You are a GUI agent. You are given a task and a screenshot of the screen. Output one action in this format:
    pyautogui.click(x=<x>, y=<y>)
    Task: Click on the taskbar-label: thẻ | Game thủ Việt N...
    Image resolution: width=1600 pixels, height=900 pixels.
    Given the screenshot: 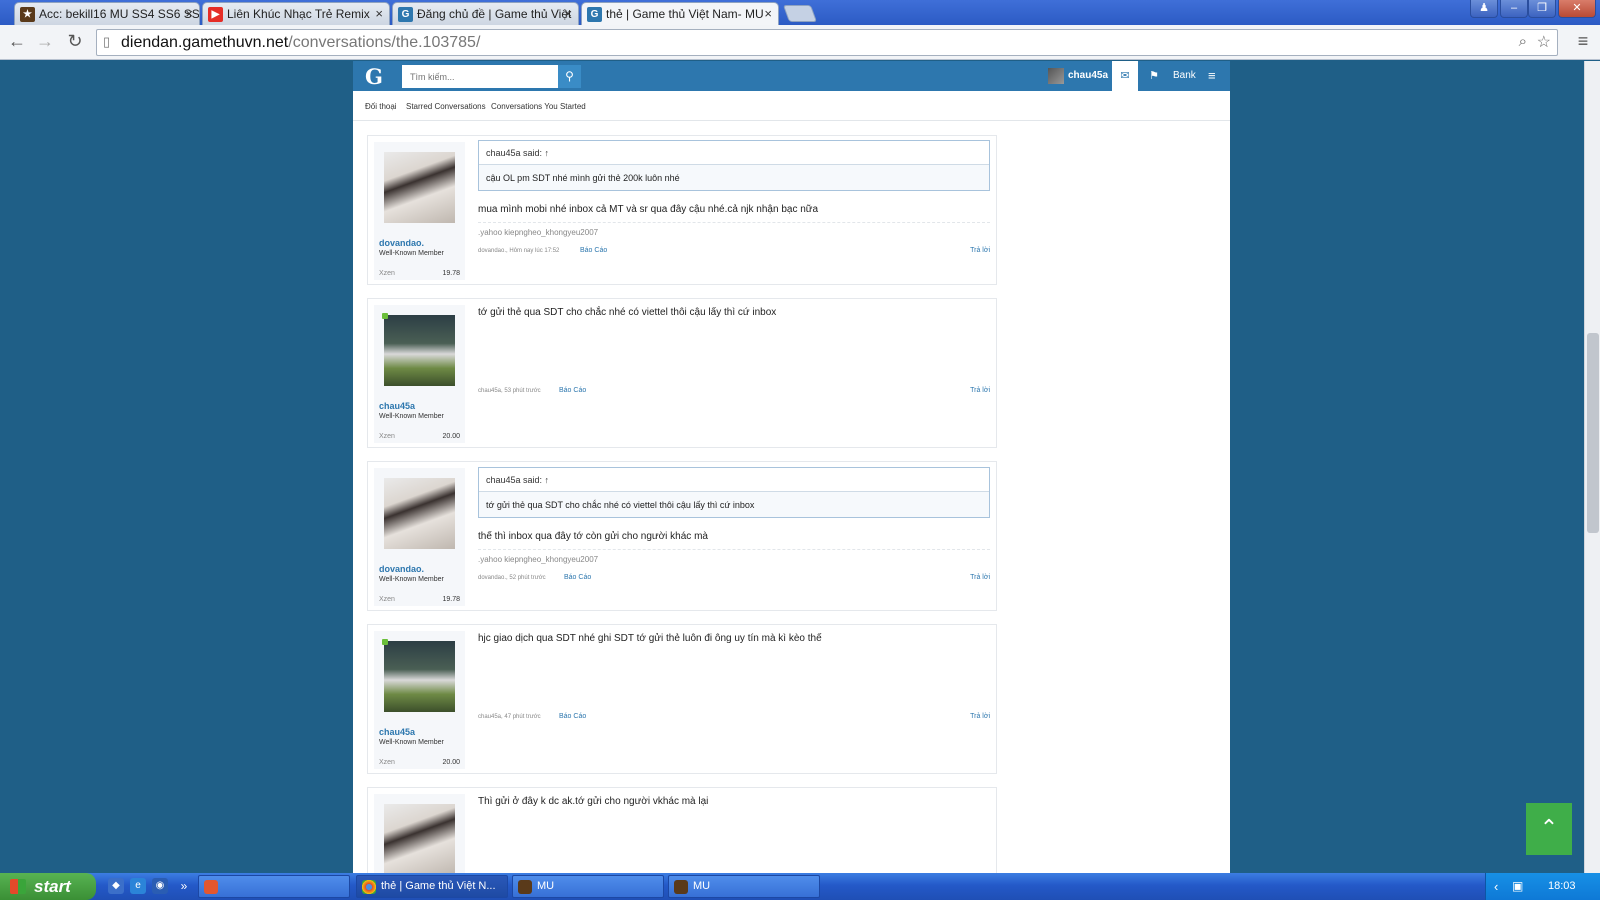 What is the action you would take?
    pyautogui.click(x=438, y=886)
    